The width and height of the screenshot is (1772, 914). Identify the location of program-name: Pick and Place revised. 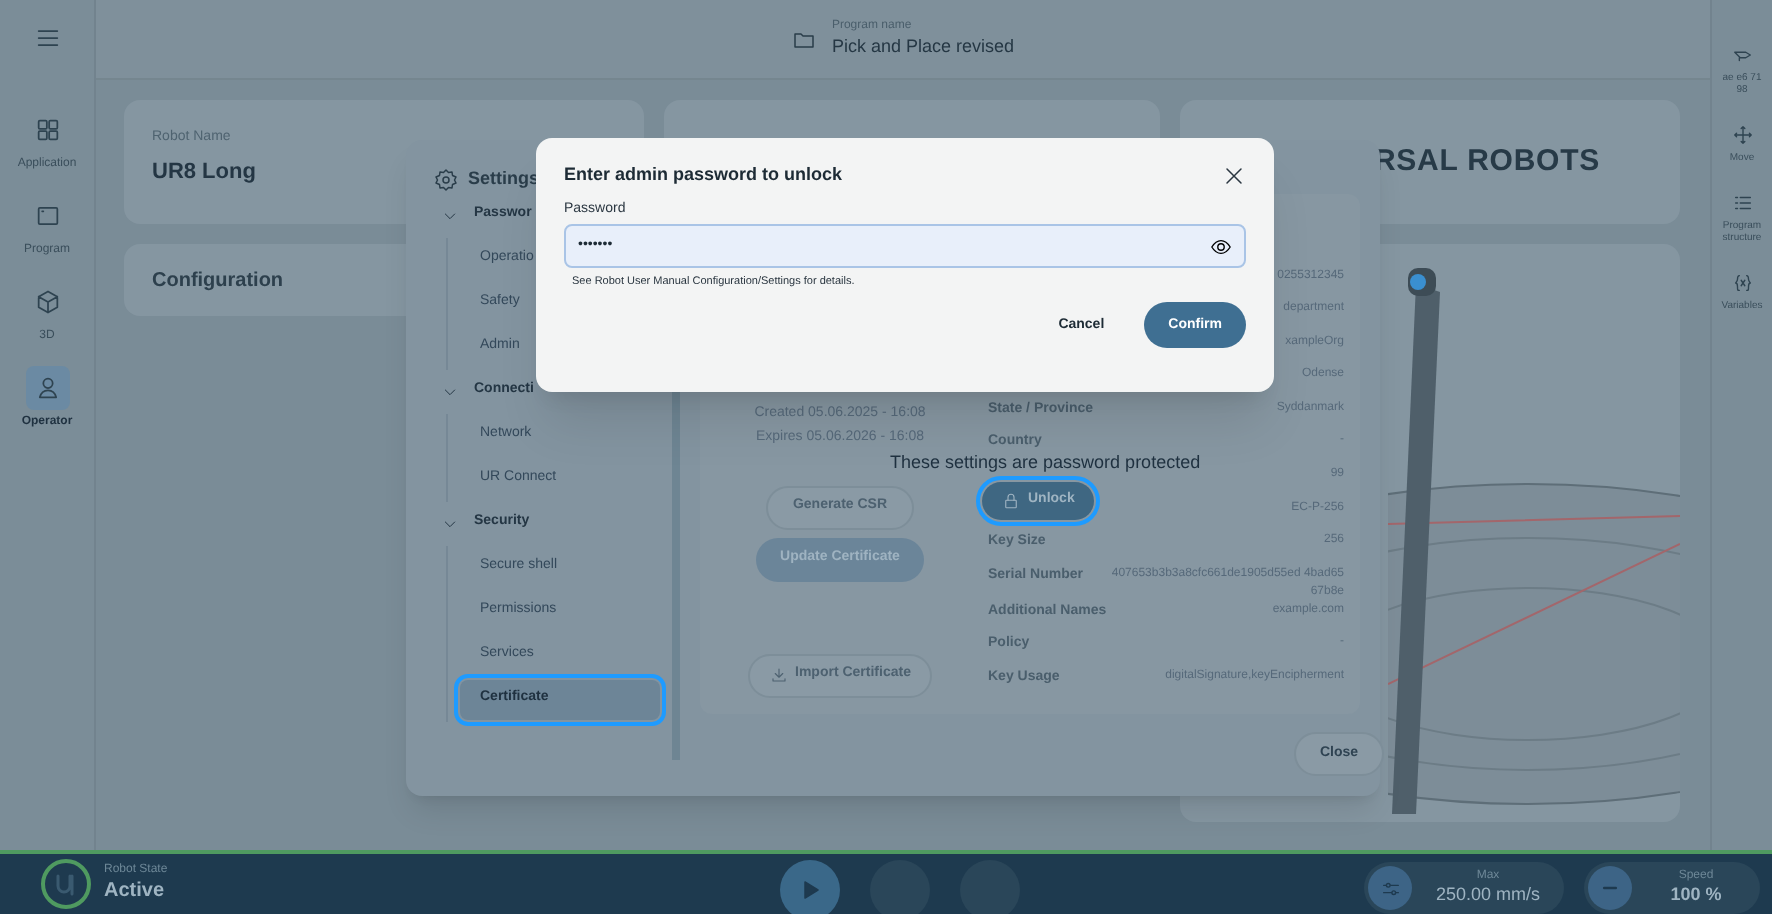
(923, 46).